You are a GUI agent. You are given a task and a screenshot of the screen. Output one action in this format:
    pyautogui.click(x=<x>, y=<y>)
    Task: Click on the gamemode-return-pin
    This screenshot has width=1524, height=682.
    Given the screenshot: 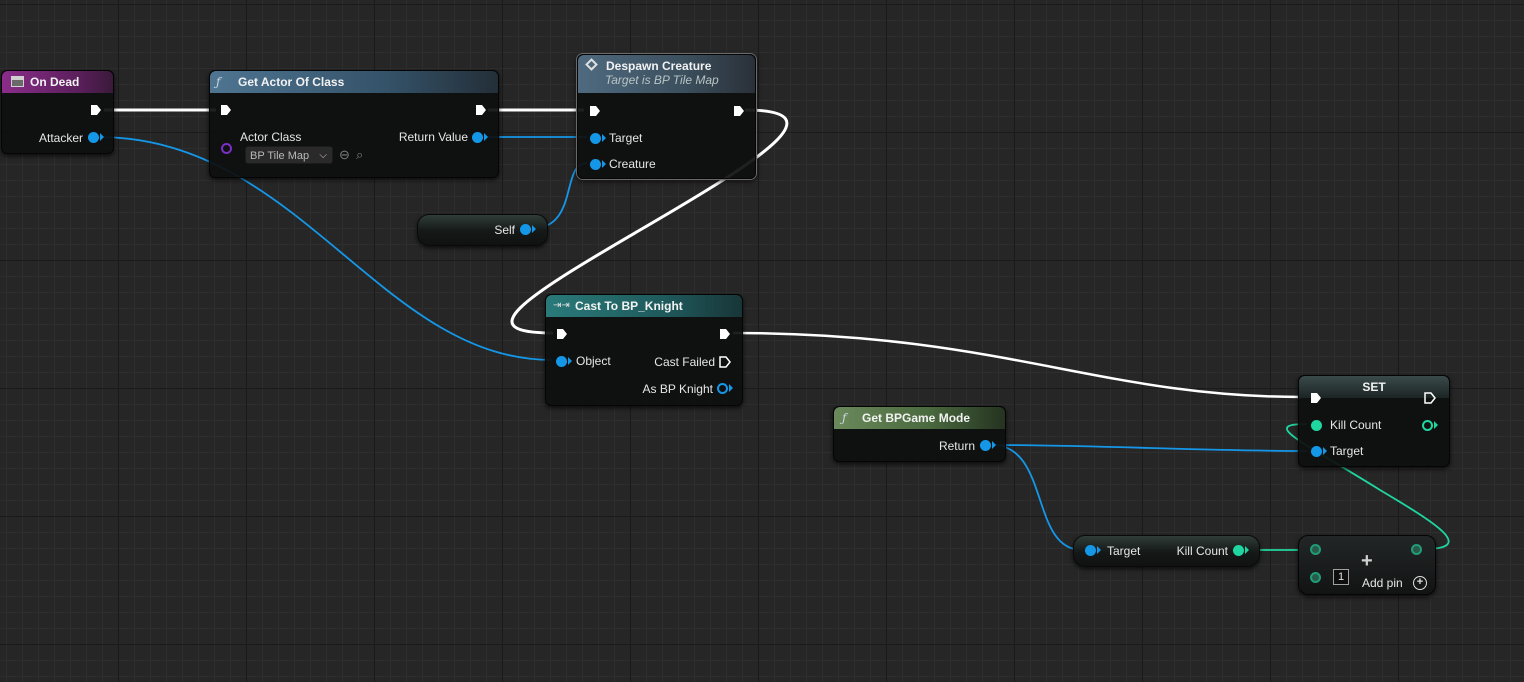 What is the action you would take?
    pyautogui.click(x=985, y=445)
    